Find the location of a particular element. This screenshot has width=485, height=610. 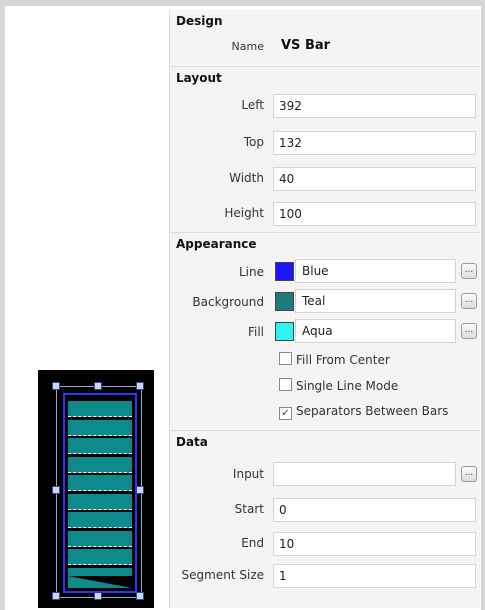

separators-between-bars-option: ✓ Separators Between Bars is located at coordinates (363, 413).